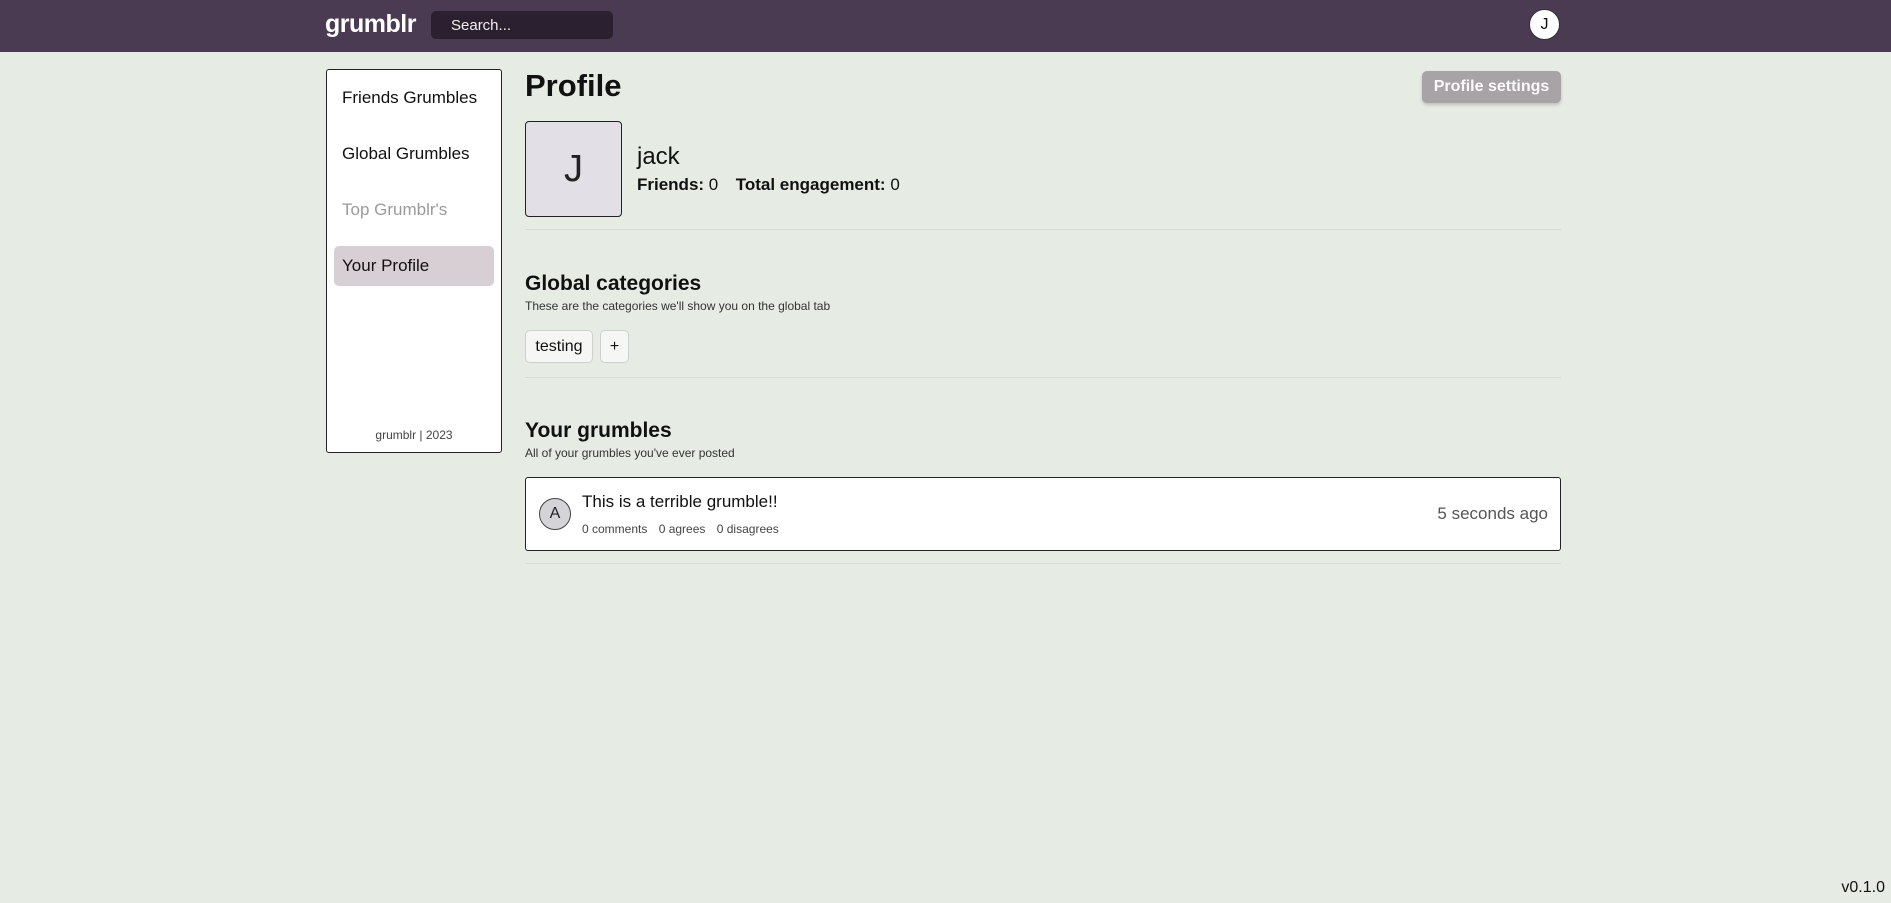  I want to click on profile-avatar: J, so click(573, 169).